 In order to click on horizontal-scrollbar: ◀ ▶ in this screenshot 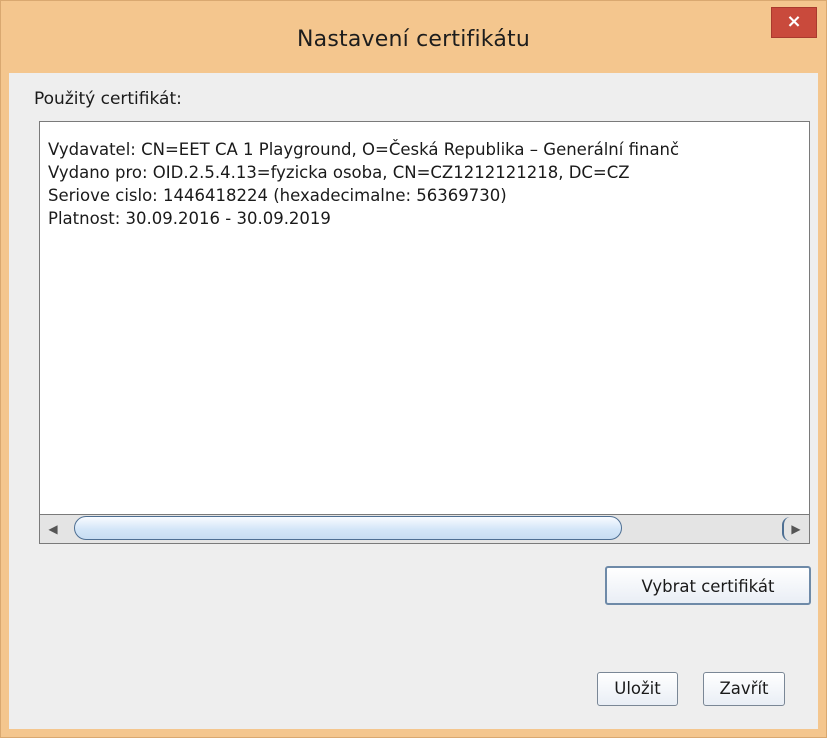, I will do `click(424, 529)`.